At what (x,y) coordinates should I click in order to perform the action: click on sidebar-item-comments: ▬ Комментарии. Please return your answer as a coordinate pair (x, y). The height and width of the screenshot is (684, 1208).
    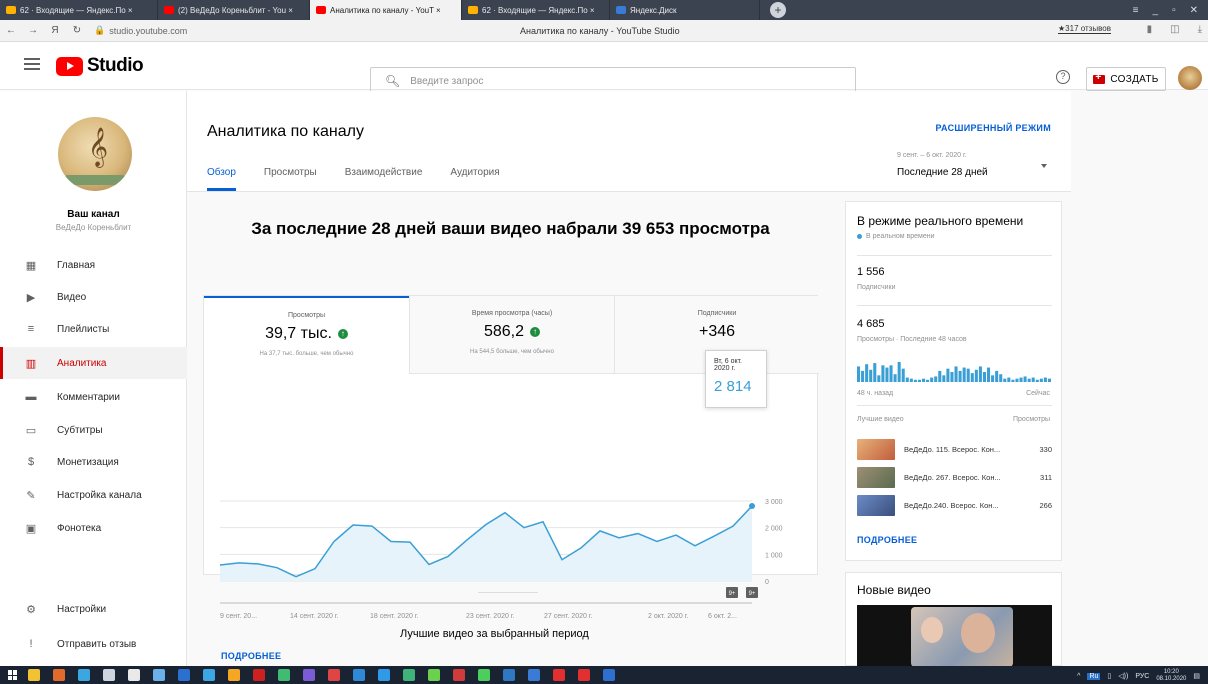
    Looking at the image, I should click on (93, 397).